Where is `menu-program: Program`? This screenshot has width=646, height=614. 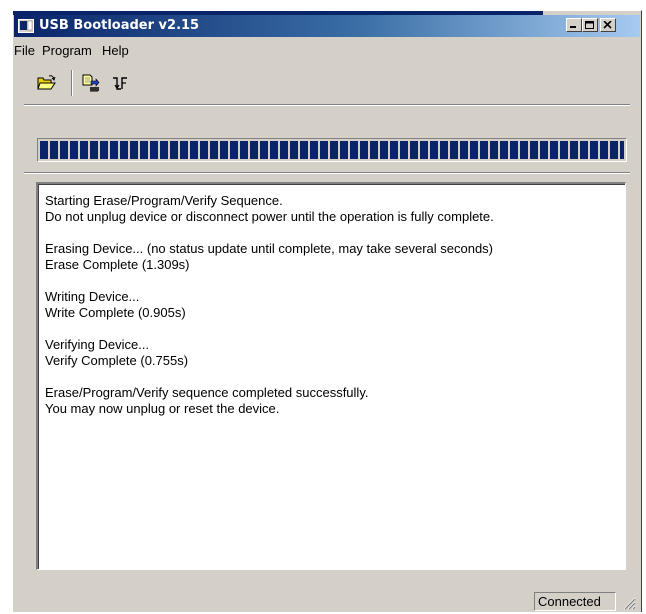
menu-program: Program is located at coordinates (67, 51).